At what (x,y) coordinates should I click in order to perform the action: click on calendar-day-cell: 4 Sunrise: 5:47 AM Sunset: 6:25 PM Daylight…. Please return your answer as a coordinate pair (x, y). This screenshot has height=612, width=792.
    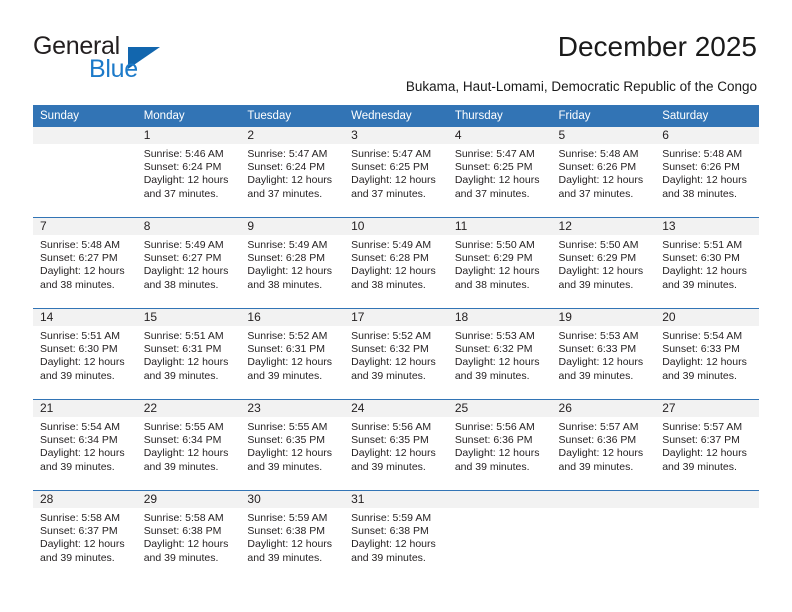
    Looking at the image, I should click on (499, 172).